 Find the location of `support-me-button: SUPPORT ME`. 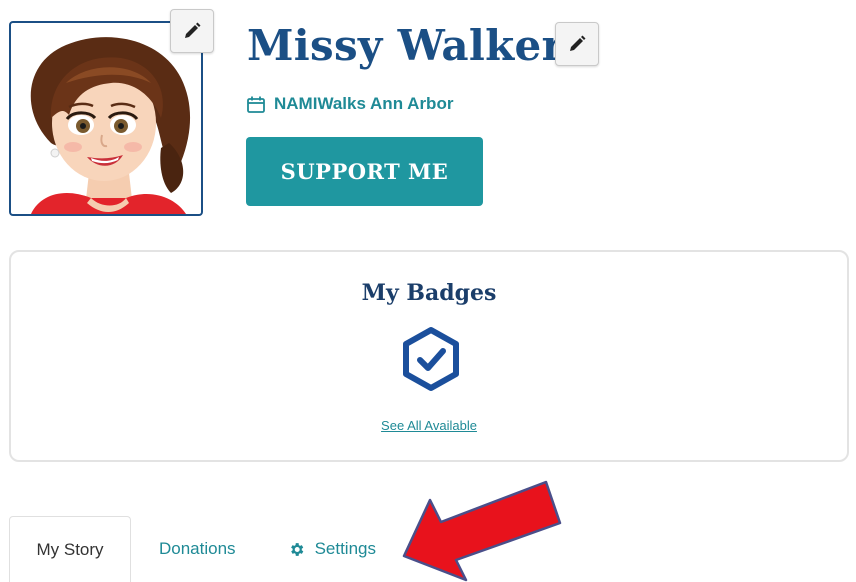

support-me-button: SUPPORT ME is located at coordinates (364, 171).